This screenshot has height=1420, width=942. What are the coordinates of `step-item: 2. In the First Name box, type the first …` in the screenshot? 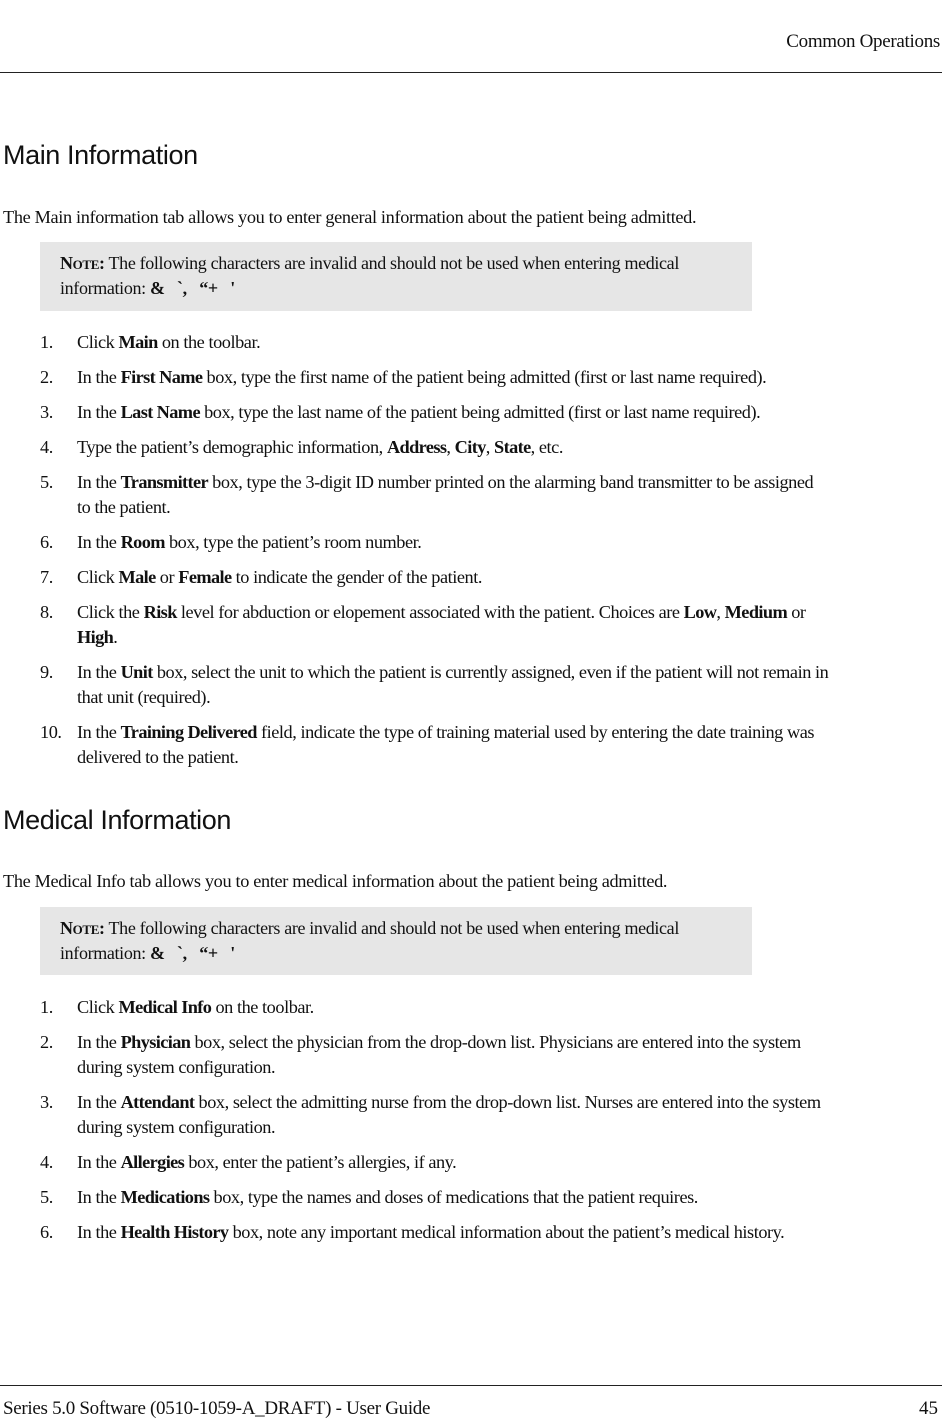 It's located at (435, 377).